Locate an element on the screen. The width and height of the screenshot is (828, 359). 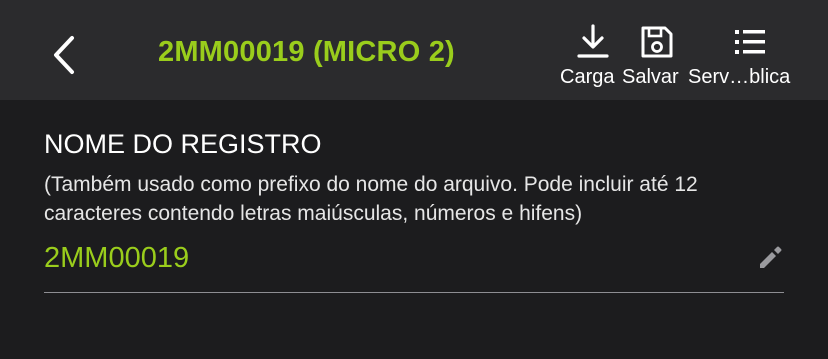
servico-publica-button: Serv…blica is located at coordinates (747, 57).